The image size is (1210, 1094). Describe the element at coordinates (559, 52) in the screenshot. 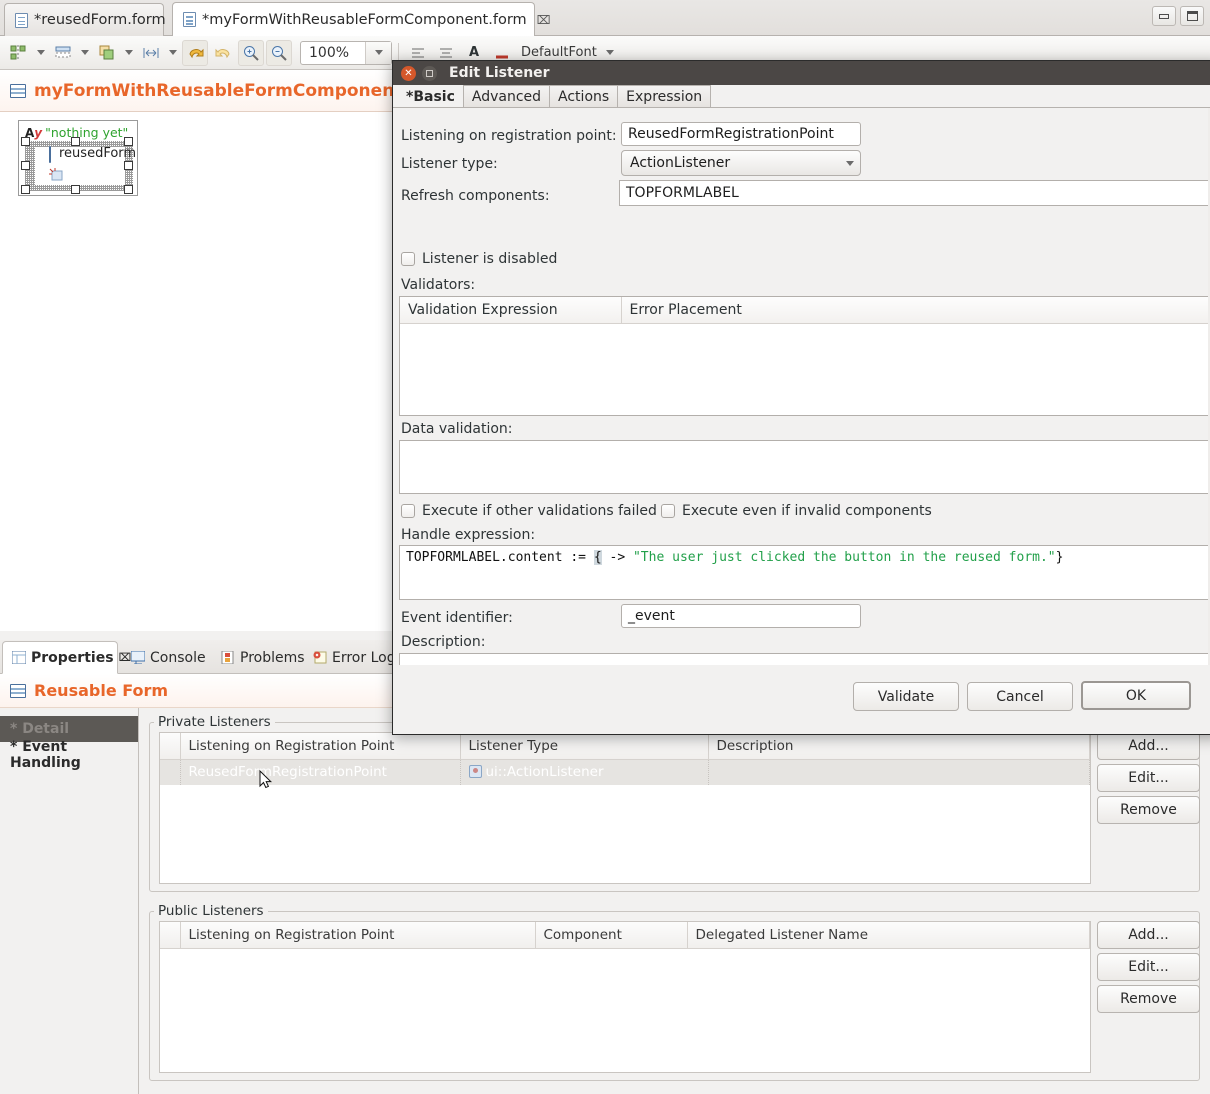

I see `font-name-label: DefaultFont` at that location.